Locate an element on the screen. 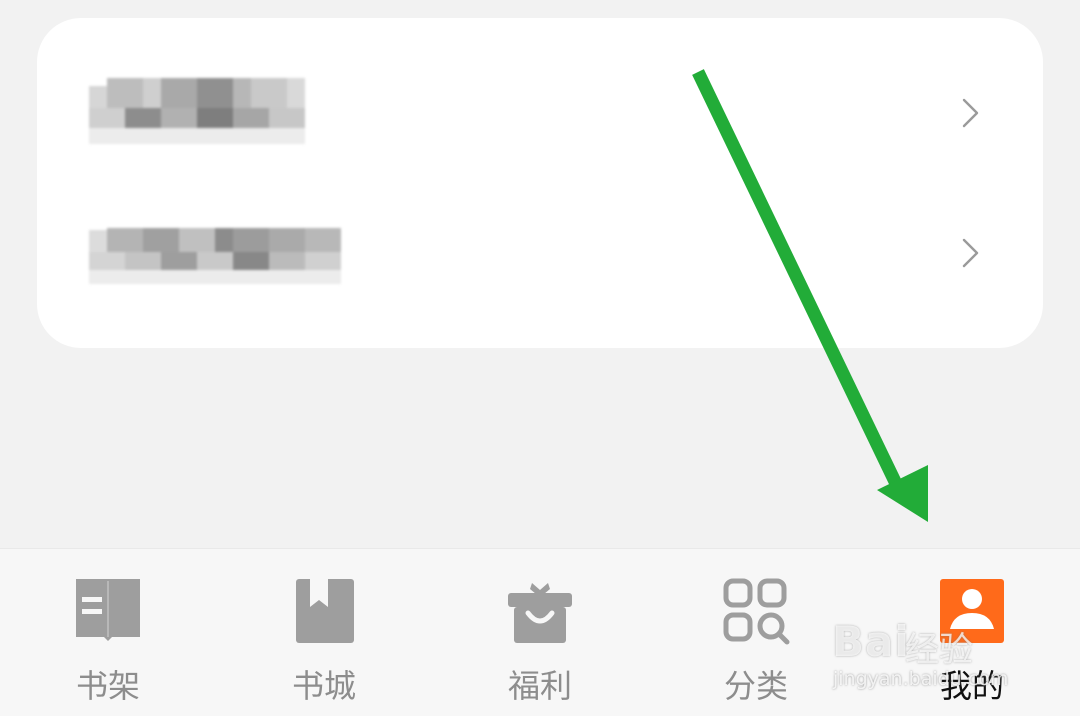  tab-welfare: 福利 is located at coordinates (540, 632).